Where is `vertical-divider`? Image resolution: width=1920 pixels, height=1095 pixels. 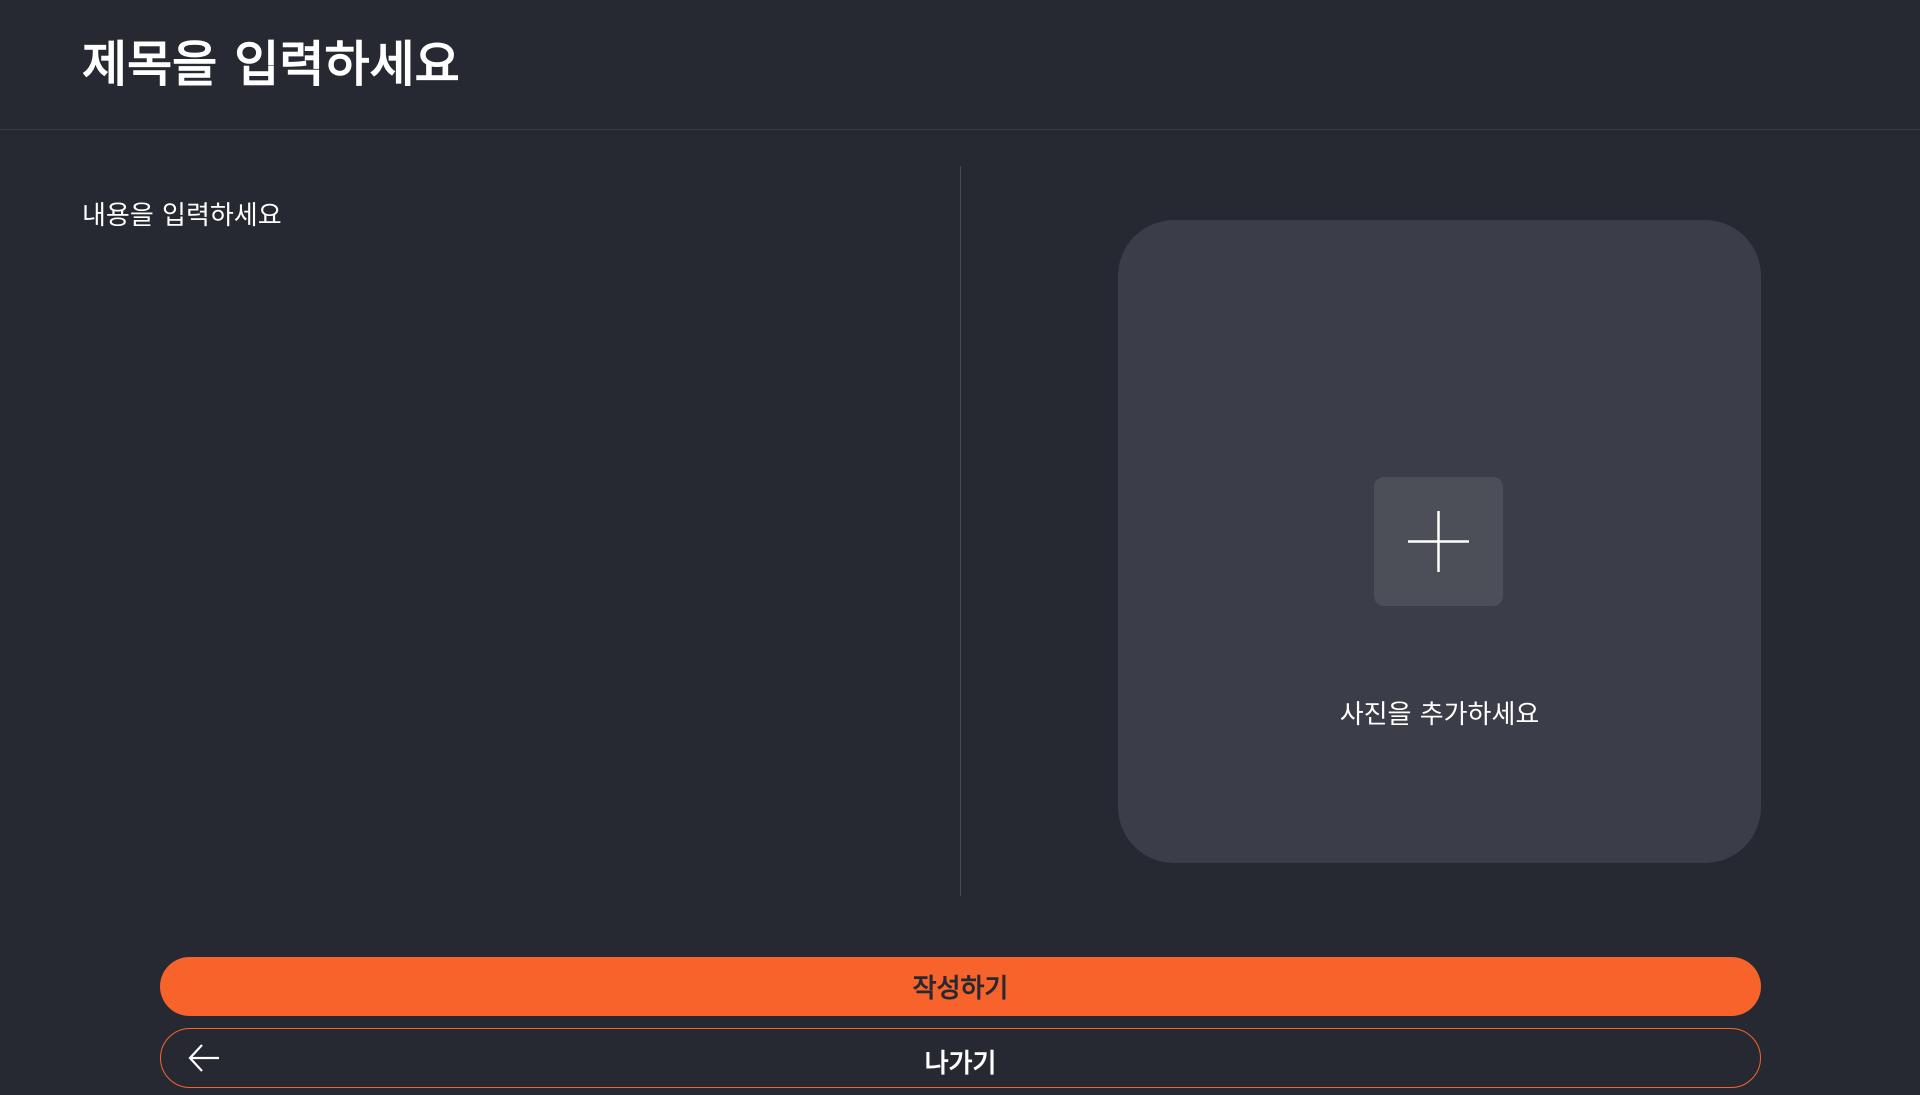 vertical-divider is located at coordinates (960, 531).